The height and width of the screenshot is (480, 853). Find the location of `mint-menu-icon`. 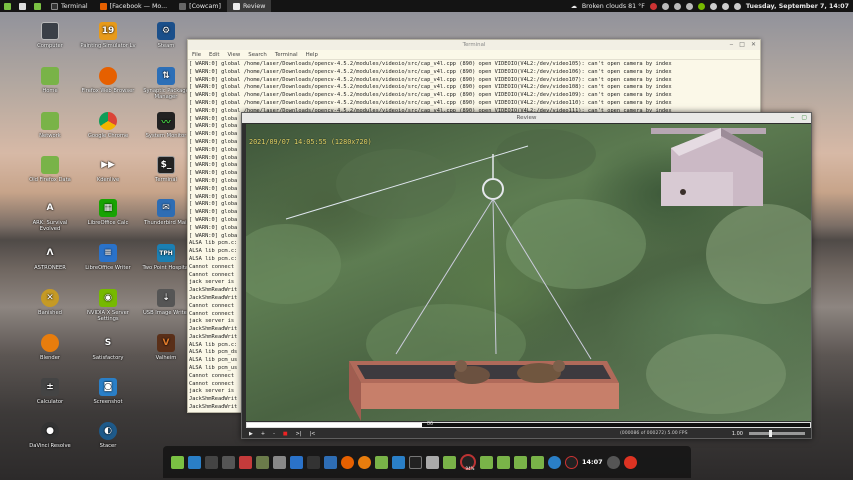

mint-menu-icon is located at coordinates (177, 462).